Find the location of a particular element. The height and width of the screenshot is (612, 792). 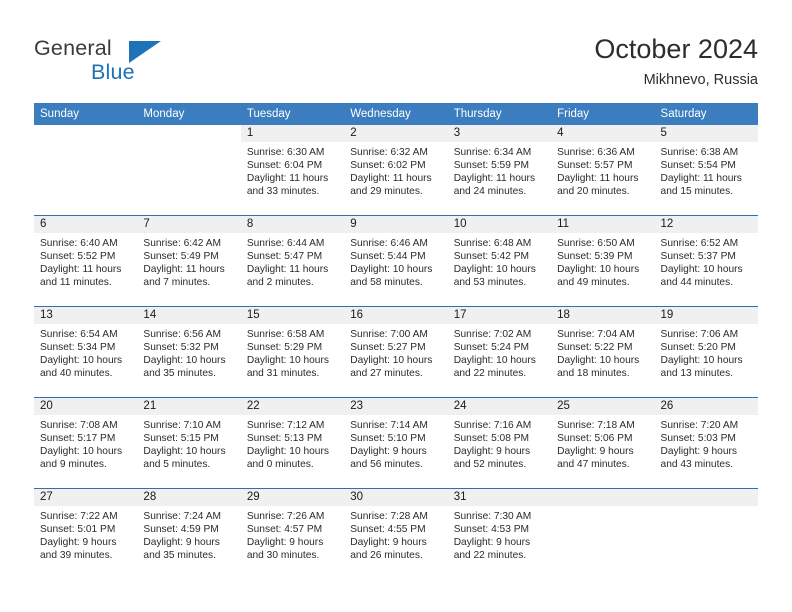

sunset-time: Sunset: 5:06 PM is located at coordinates (595, 439).